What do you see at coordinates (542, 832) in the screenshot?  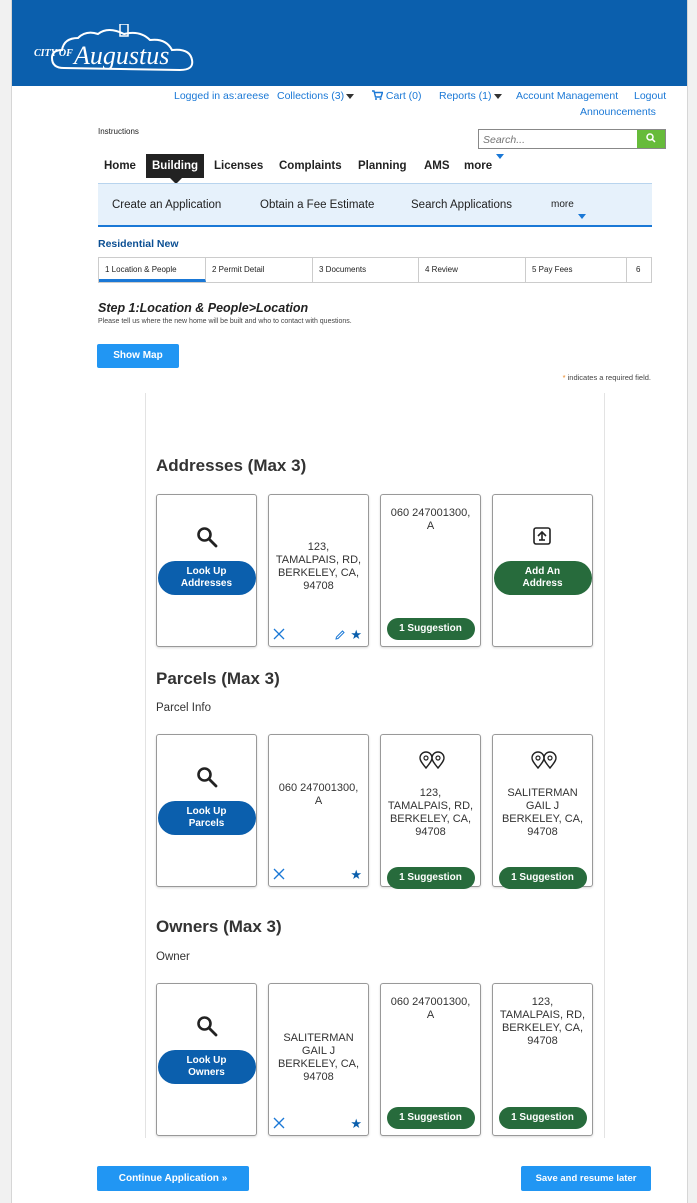 I see `owner-line: 94708` at bounding box center [542, 832].